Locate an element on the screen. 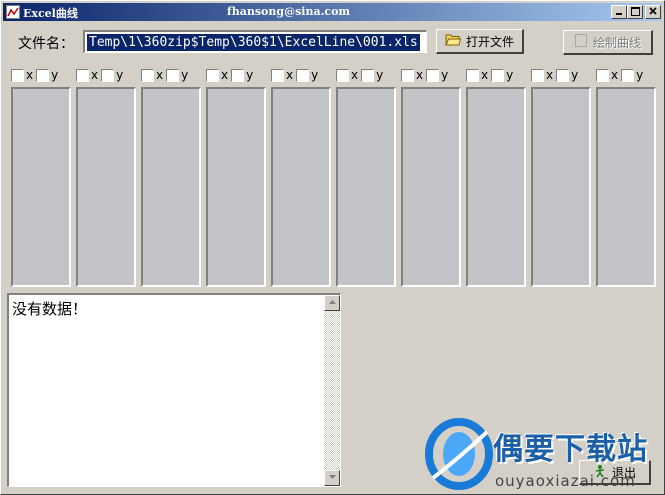  site-watermark: 偶要下载站 ouyaoxiazai.com is located at coordinates (541, 455).